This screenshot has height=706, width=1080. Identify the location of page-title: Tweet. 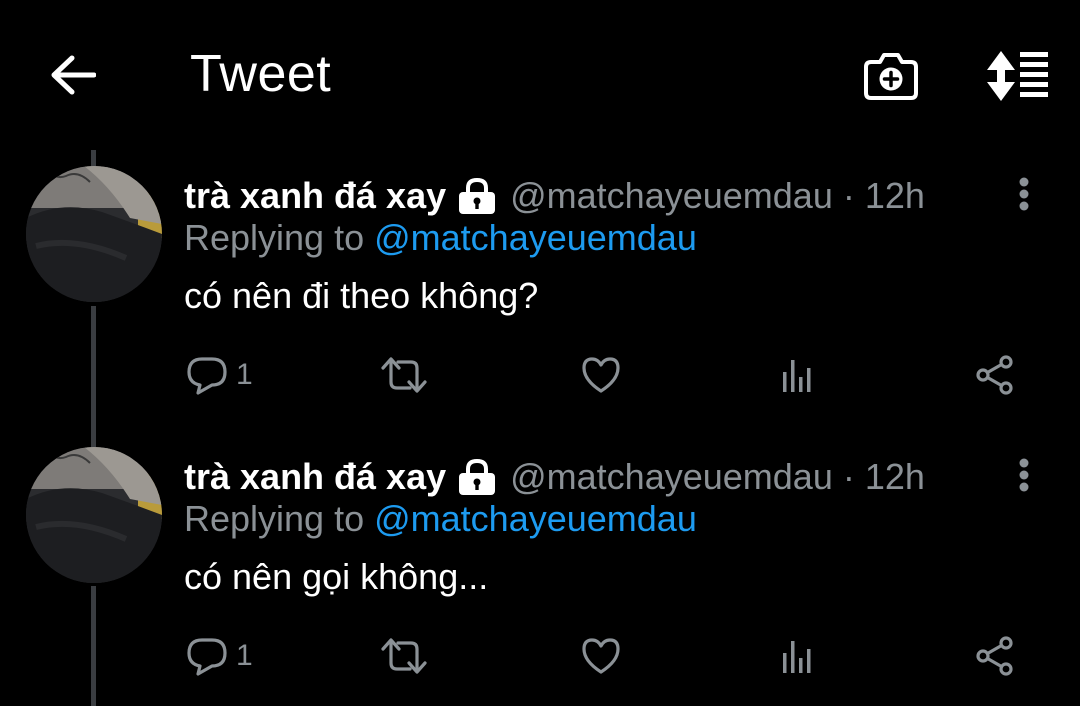
(261, 74).